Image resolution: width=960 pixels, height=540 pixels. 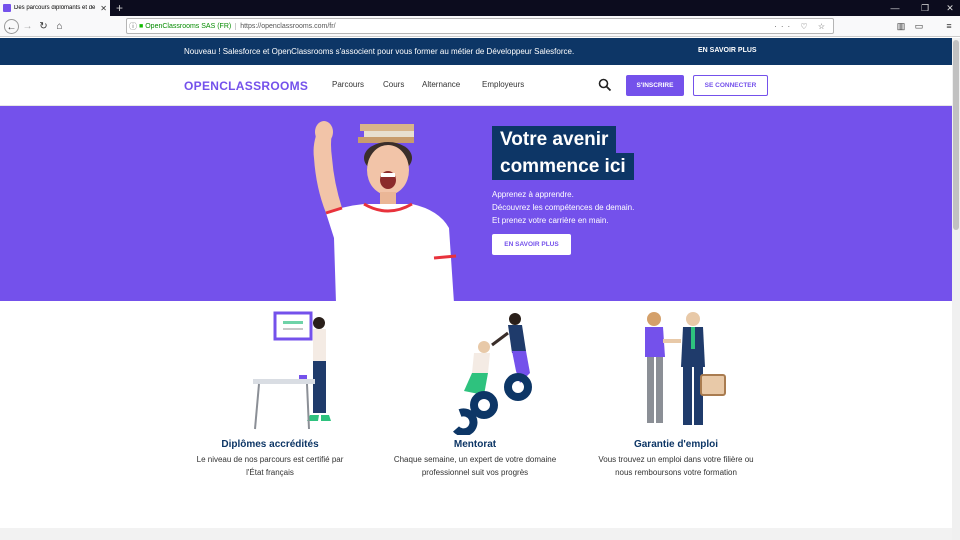 What do you see at coordinates (476, 534) in the screenshot?
I see `next-section-edge` at bounding box center [476, 534].